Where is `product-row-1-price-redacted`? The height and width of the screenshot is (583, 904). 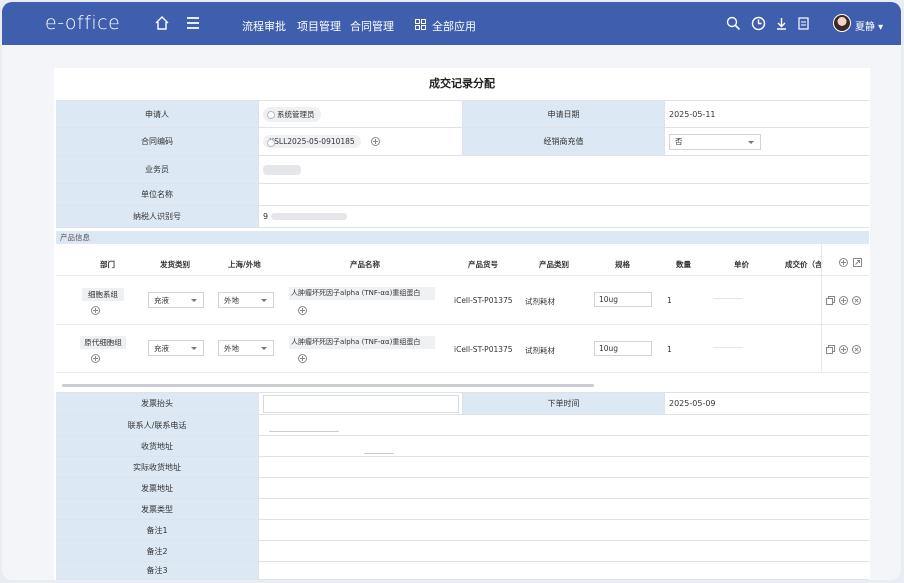 product-row-1-price-redacted is located at coordinates (728, 298).